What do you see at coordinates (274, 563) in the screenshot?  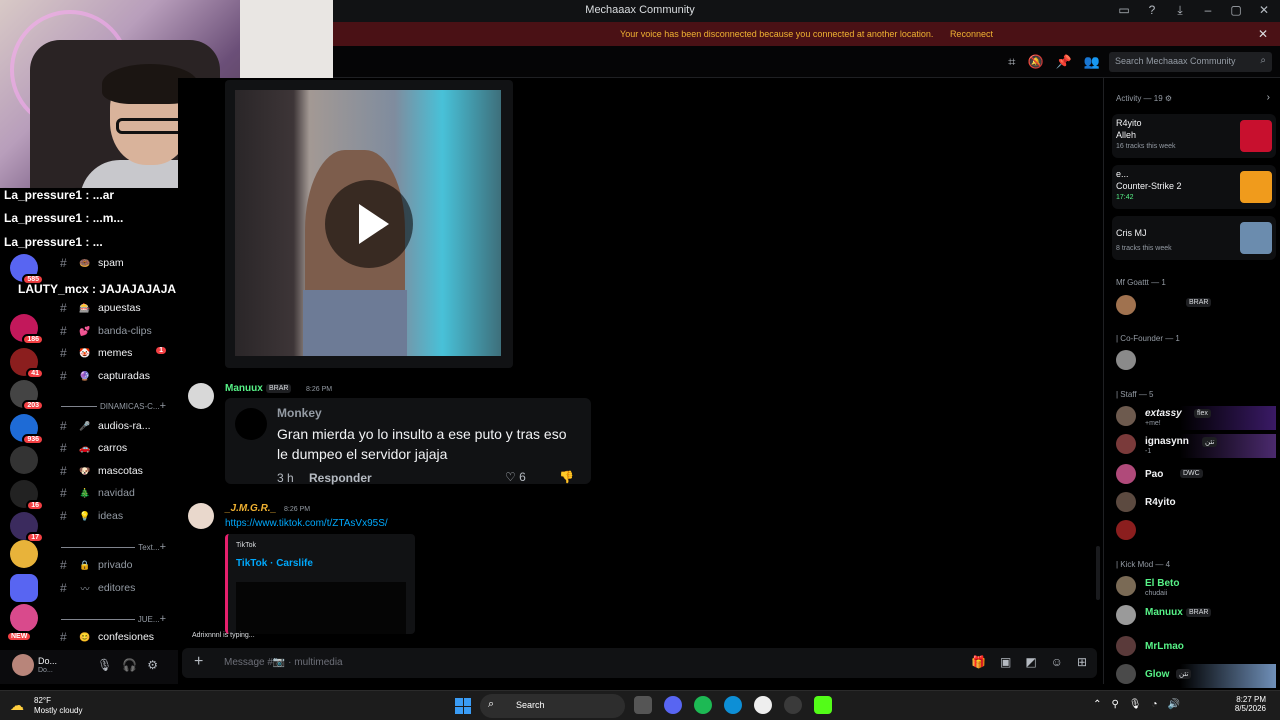 I see `embed-title: TikTok · Carslife` at bounding box center [274, 563].